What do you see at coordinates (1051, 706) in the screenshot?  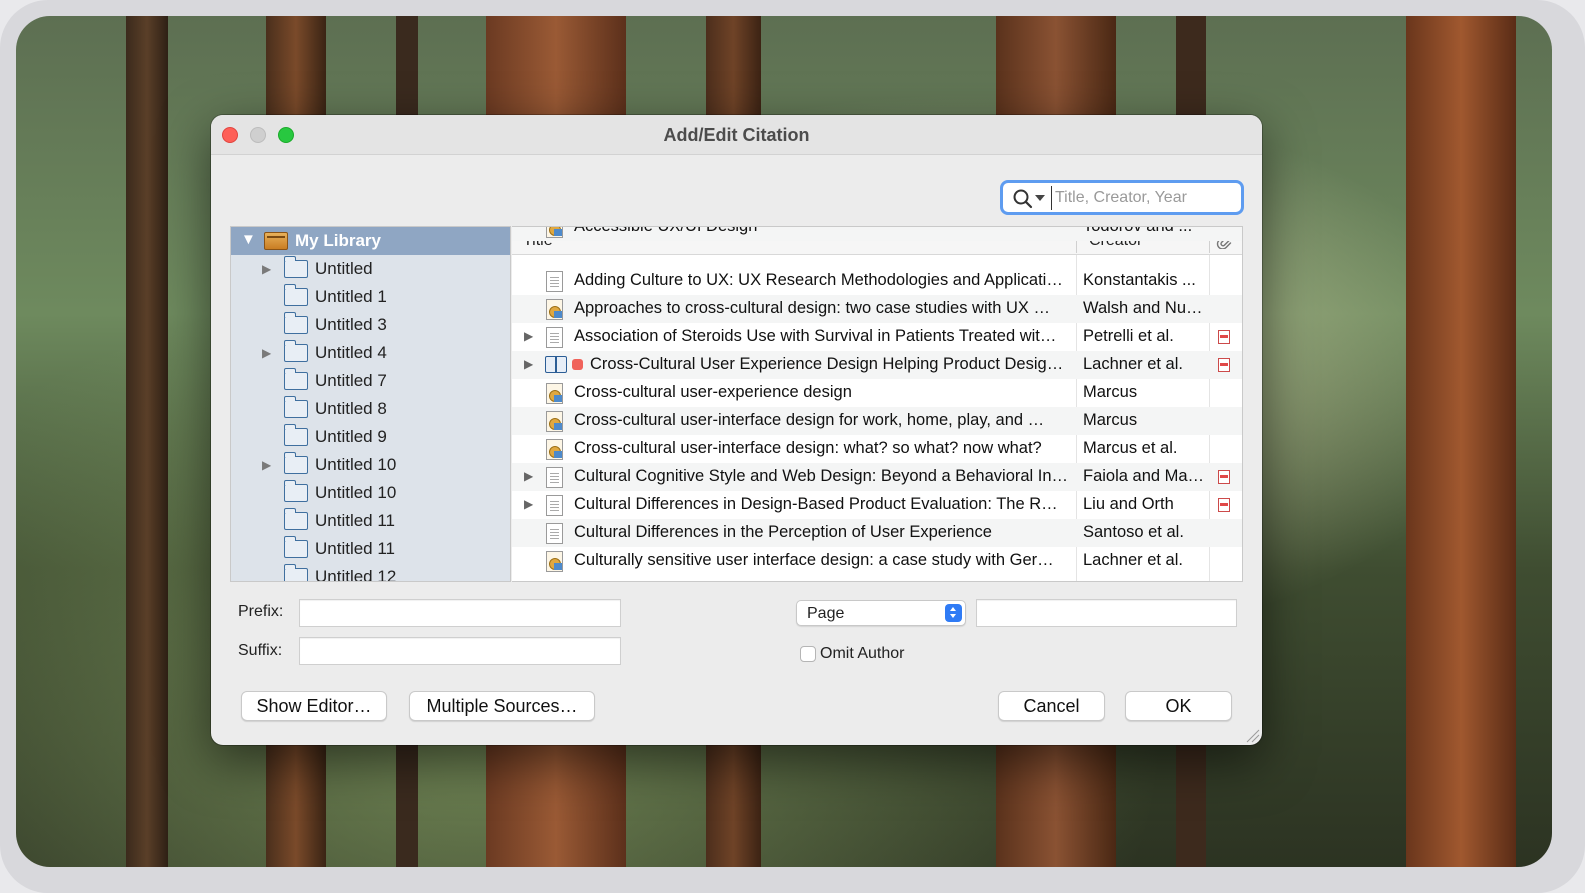 I see `cancel-button: Cancel` at bounding box center [1051, 706].